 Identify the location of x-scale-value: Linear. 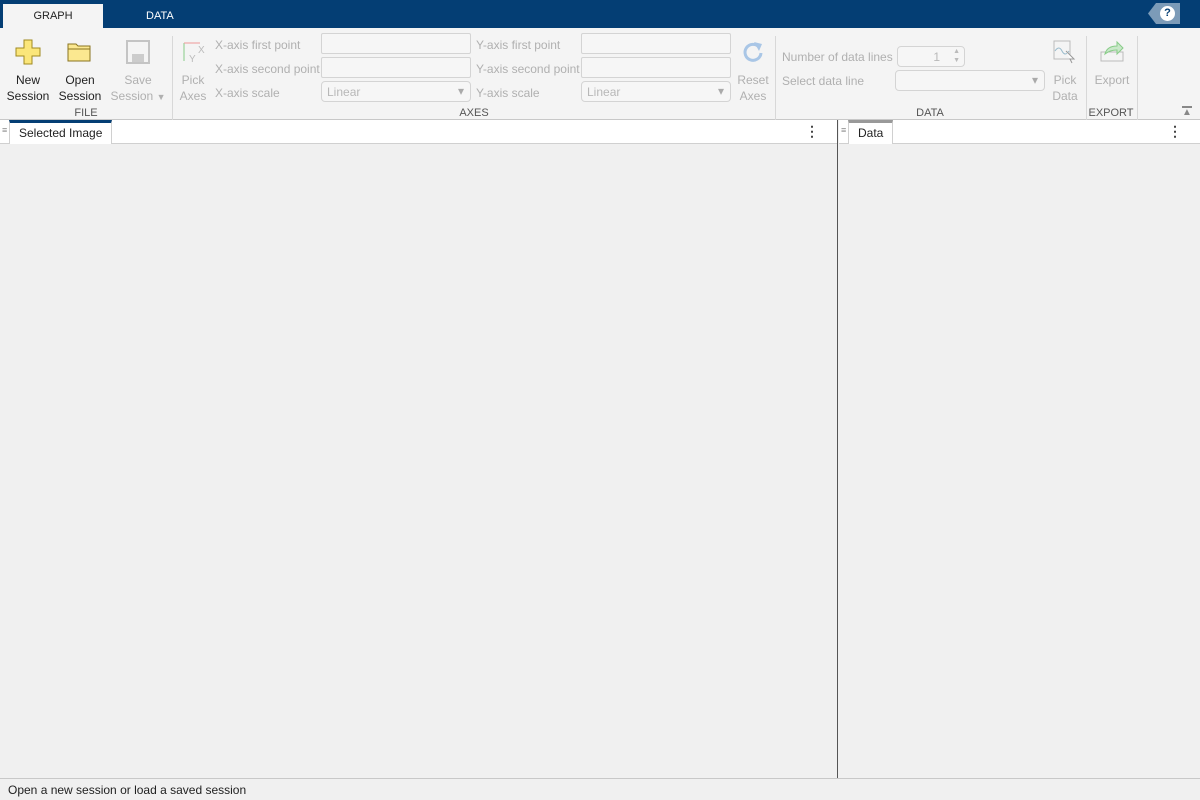
(344, 92).